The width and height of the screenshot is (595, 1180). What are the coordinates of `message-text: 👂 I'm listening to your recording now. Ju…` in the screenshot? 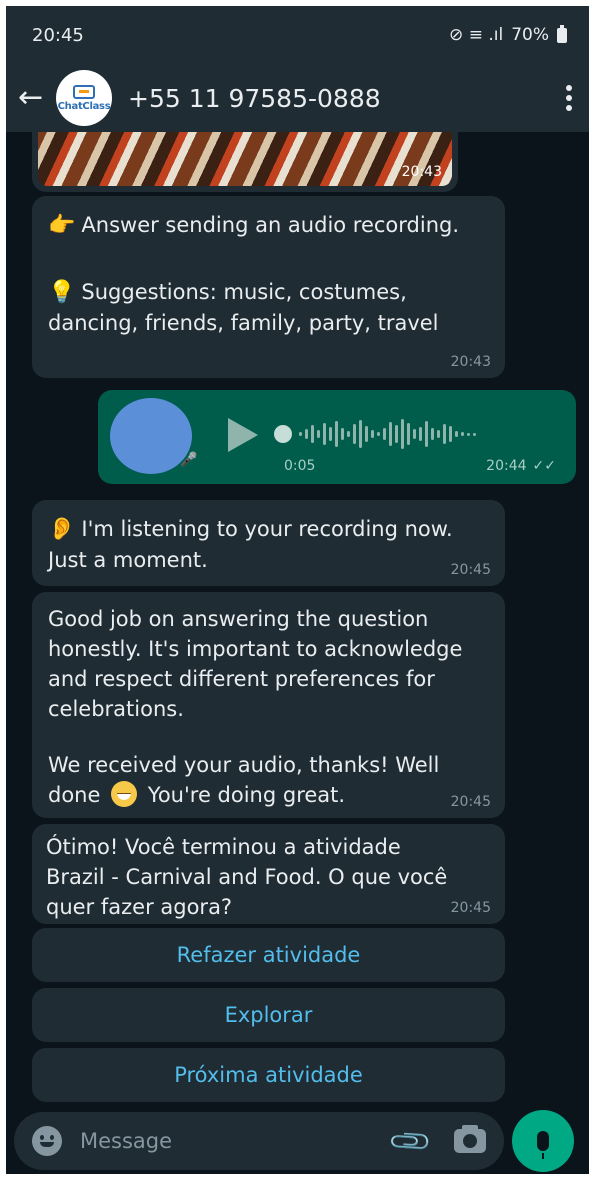 It's located at (268, 544).